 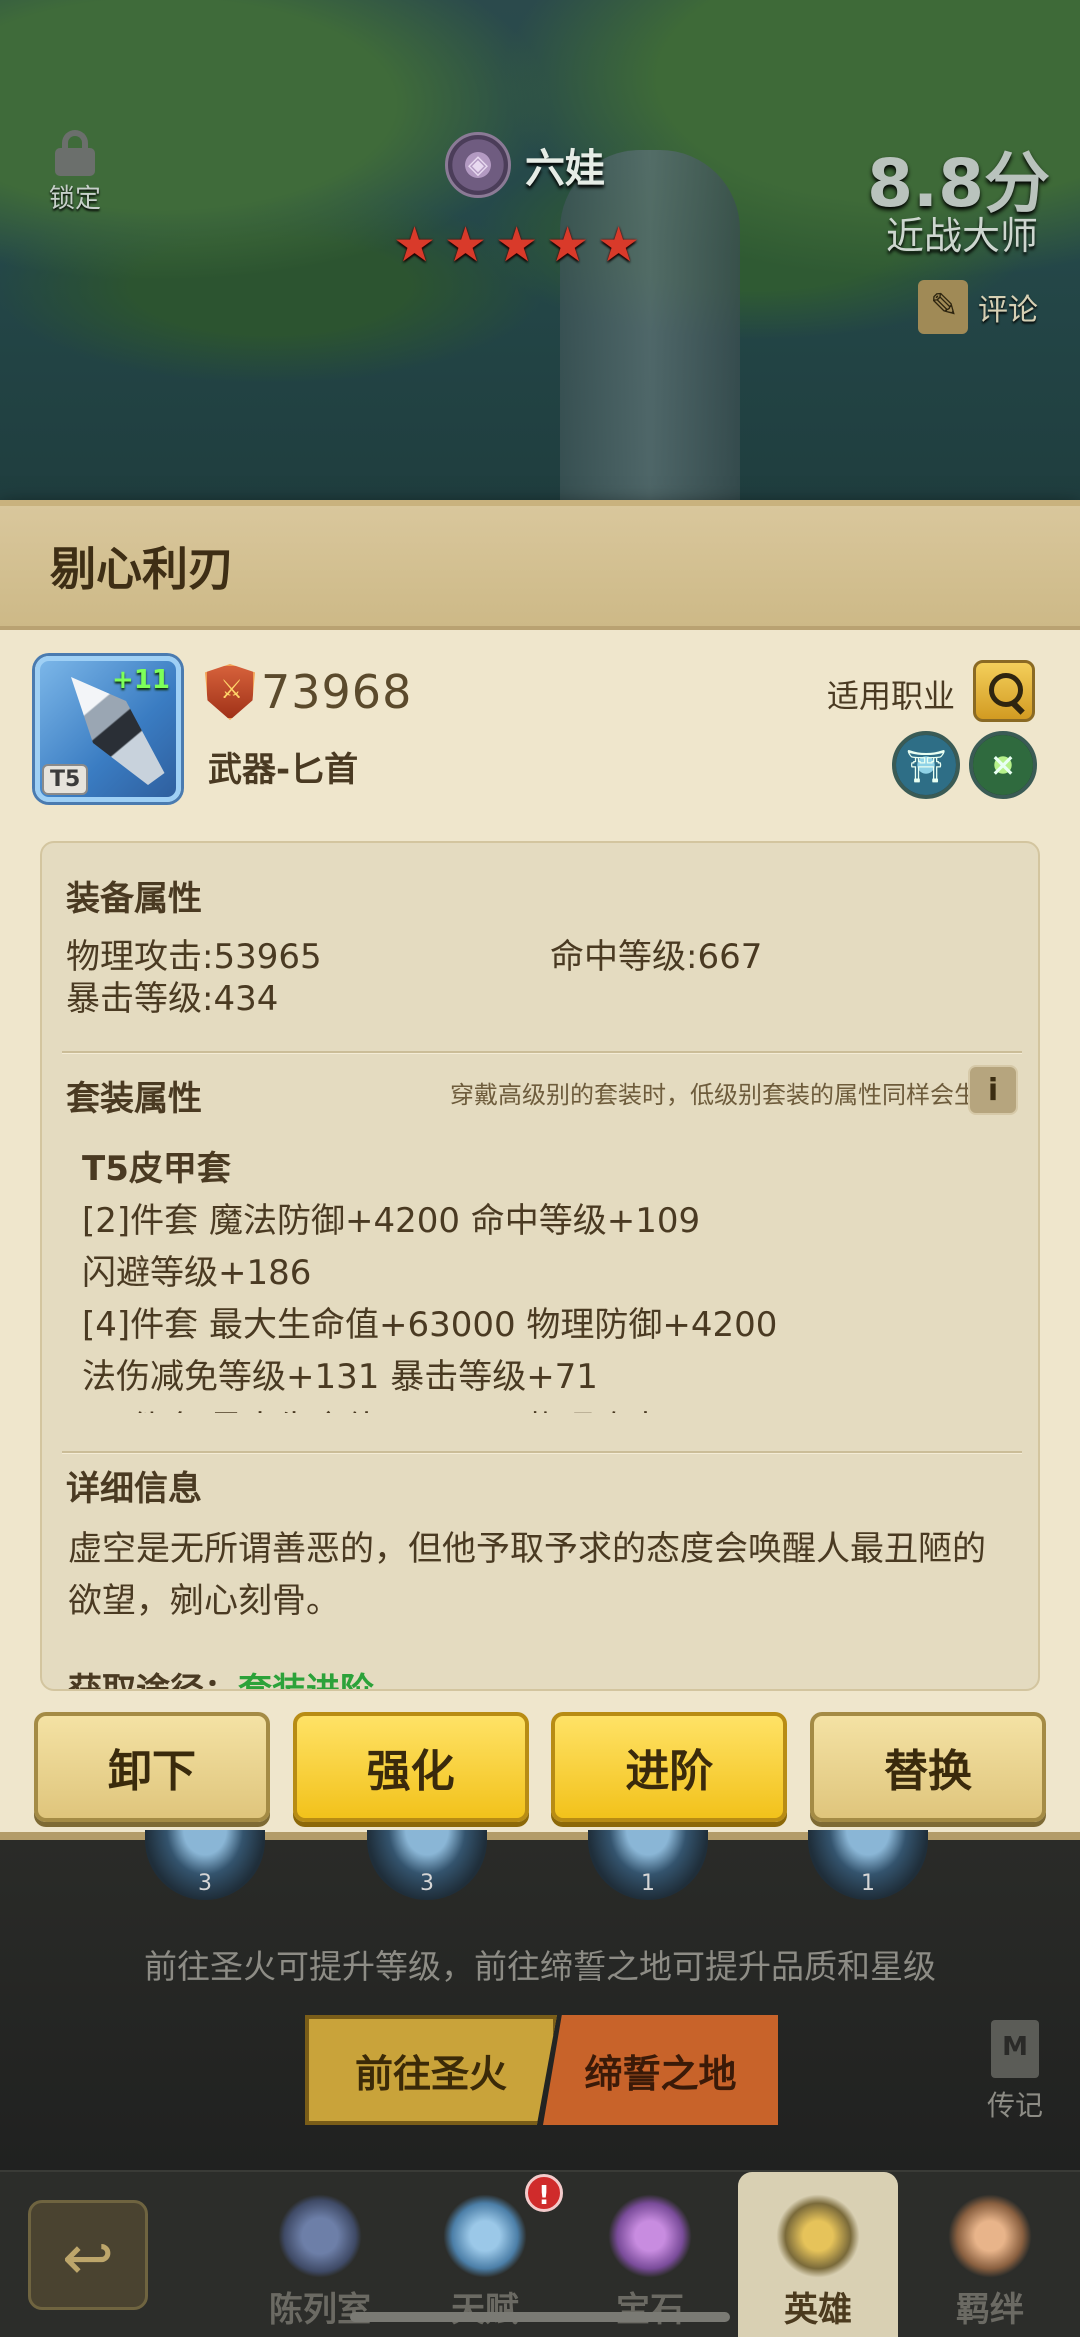 I want to click on oath-land-button: 缔誓之地, so click(x=660, y=2070).